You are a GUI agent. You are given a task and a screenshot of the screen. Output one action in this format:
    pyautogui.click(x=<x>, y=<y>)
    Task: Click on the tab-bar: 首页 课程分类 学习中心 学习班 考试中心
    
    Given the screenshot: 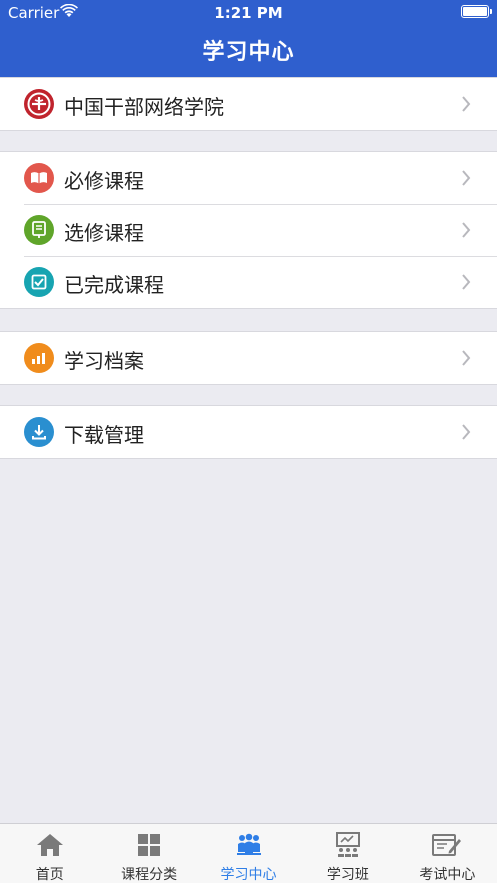 What is the action you would take?
    pyautogui.click(x=248, y=853)
    